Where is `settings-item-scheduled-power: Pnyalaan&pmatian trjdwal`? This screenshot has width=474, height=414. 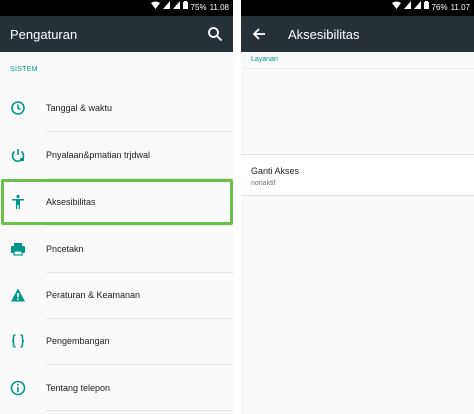 settings-item-scheduled-power: Pnyalaan&pmatian trjdwal is located at coordinates (116, 155).